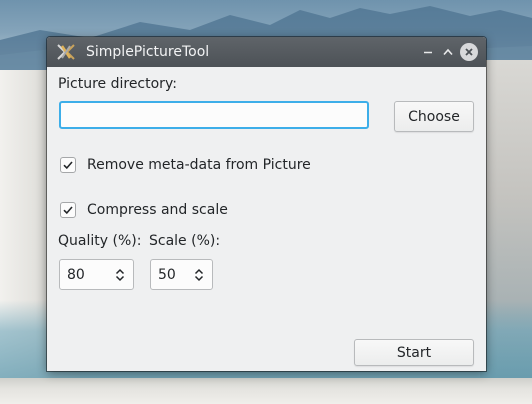  What do you see at coordinates (434, 116) in the screenshot?
I see `choose-button: Choose` at bounding box center [434, 116].